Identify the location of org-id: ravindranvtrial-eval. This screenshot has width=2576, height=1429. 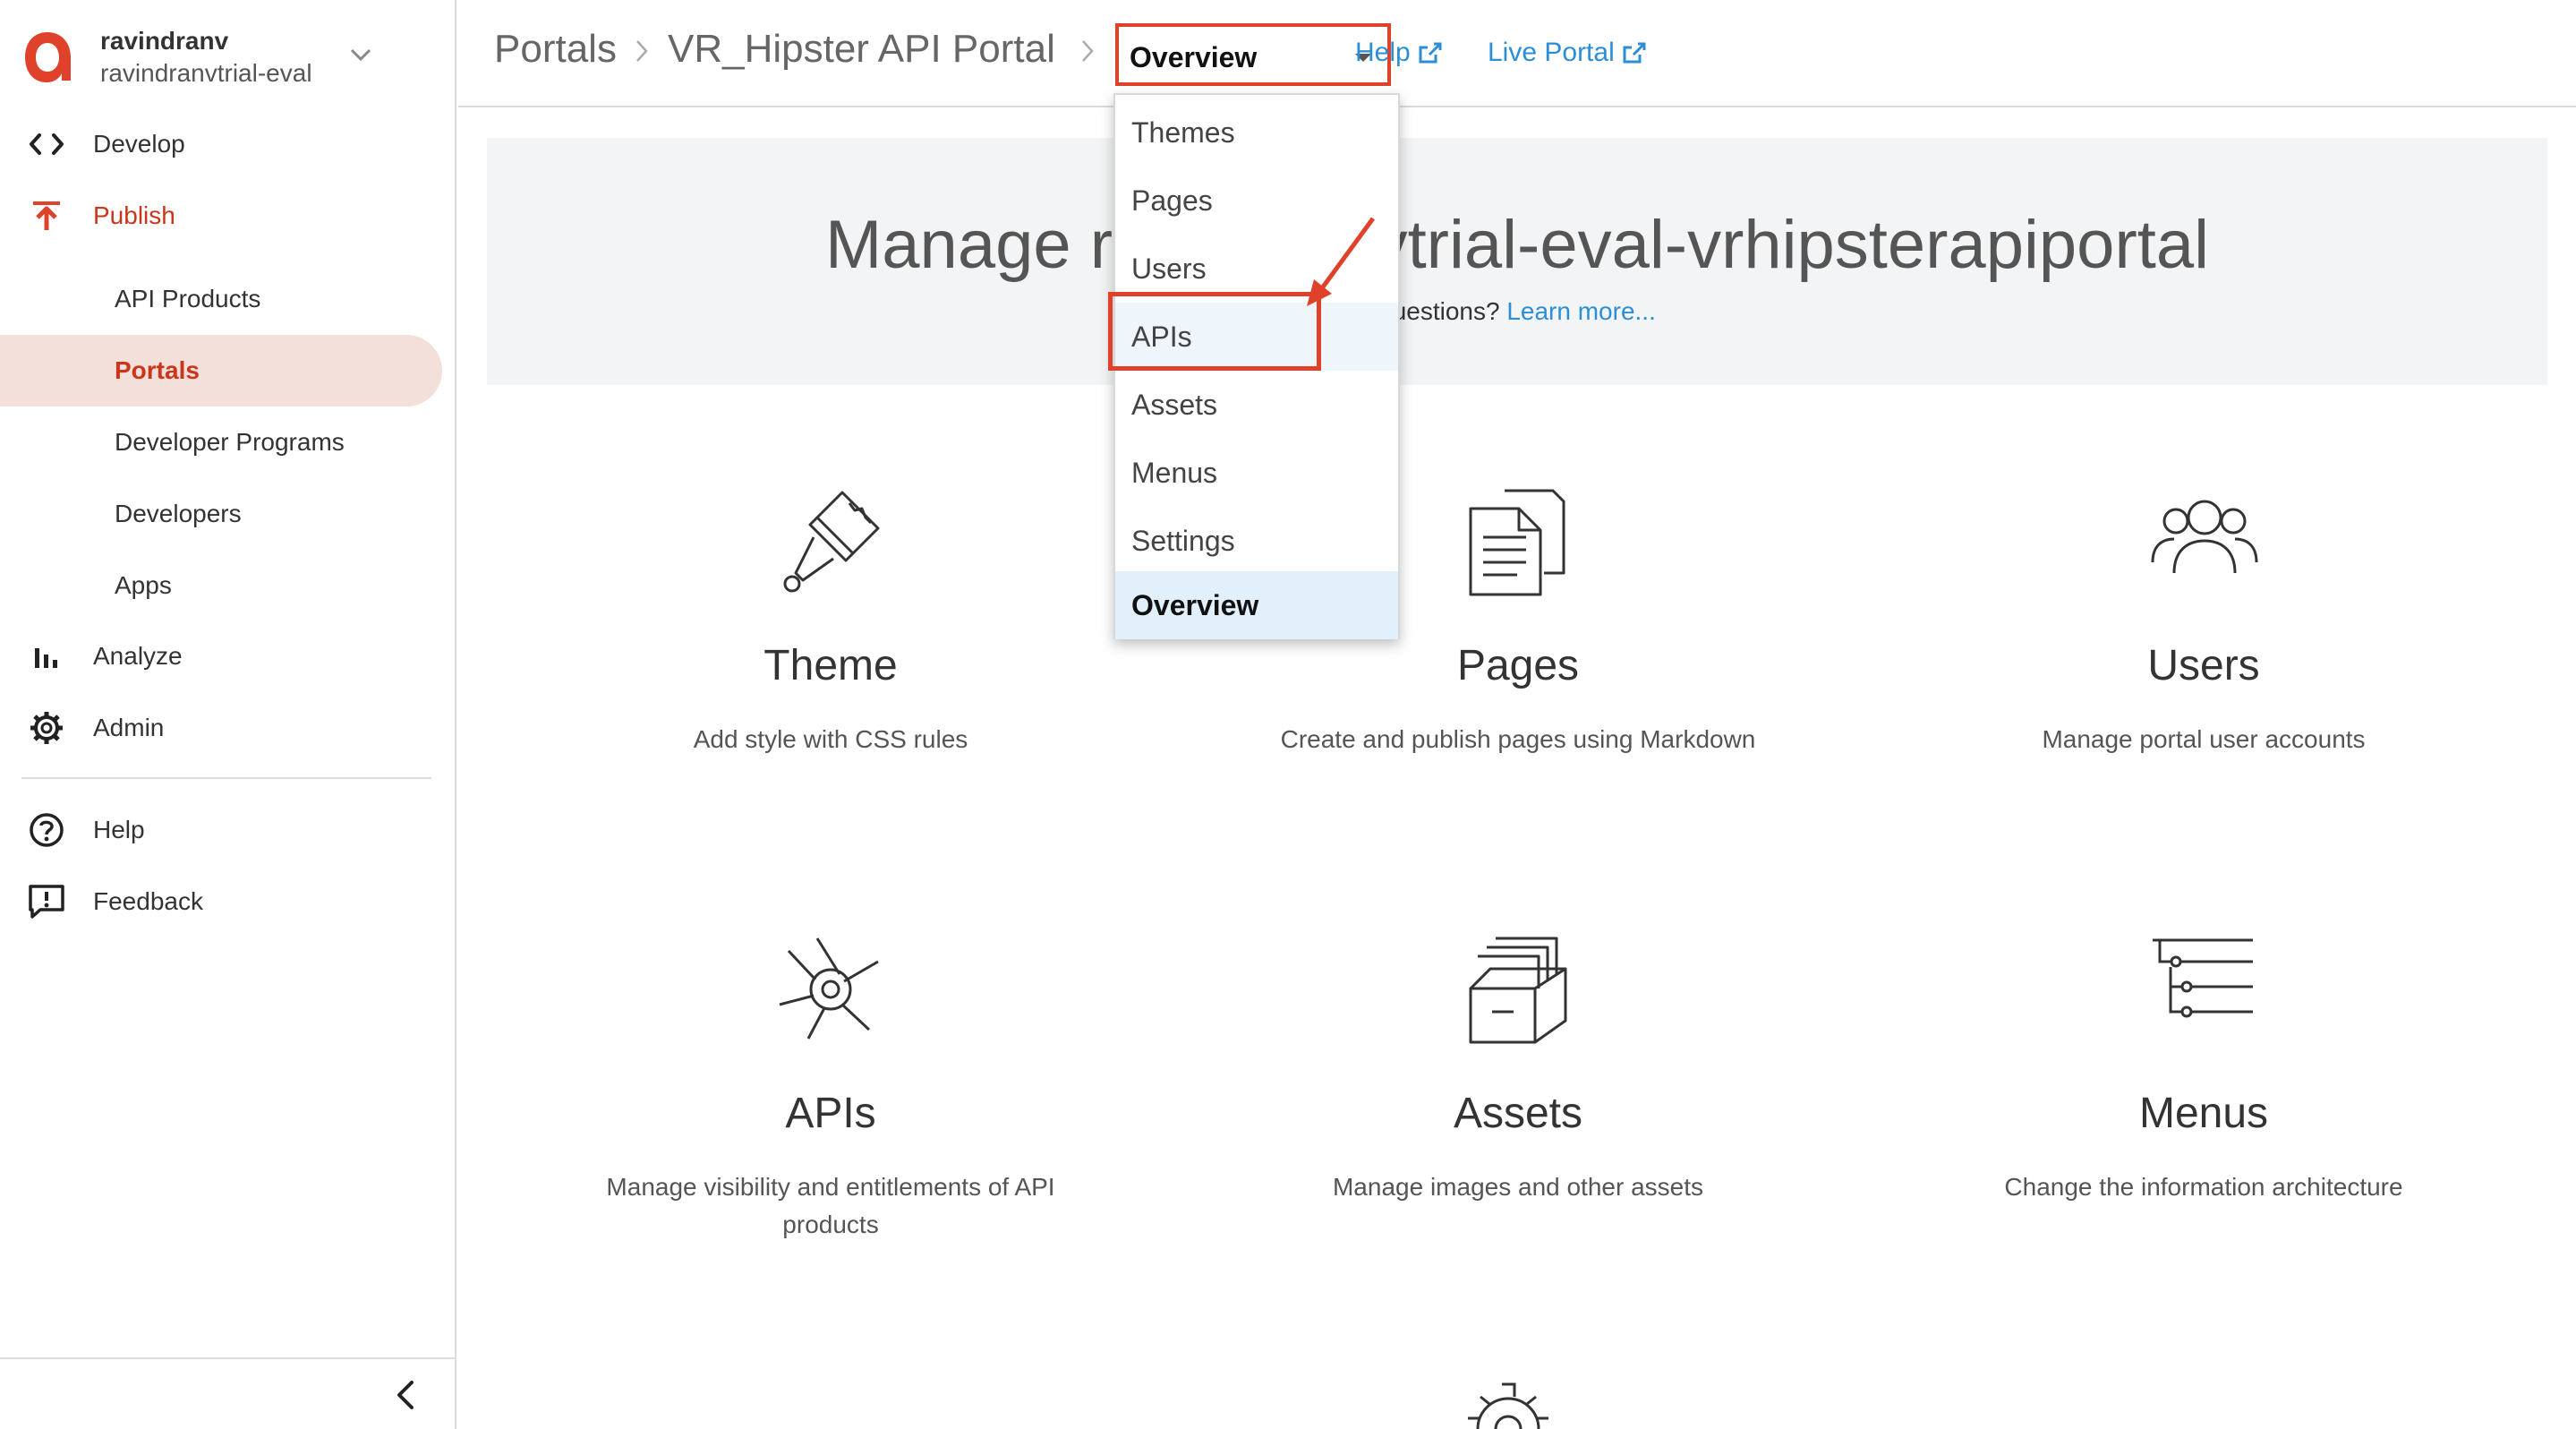
(206, 73).